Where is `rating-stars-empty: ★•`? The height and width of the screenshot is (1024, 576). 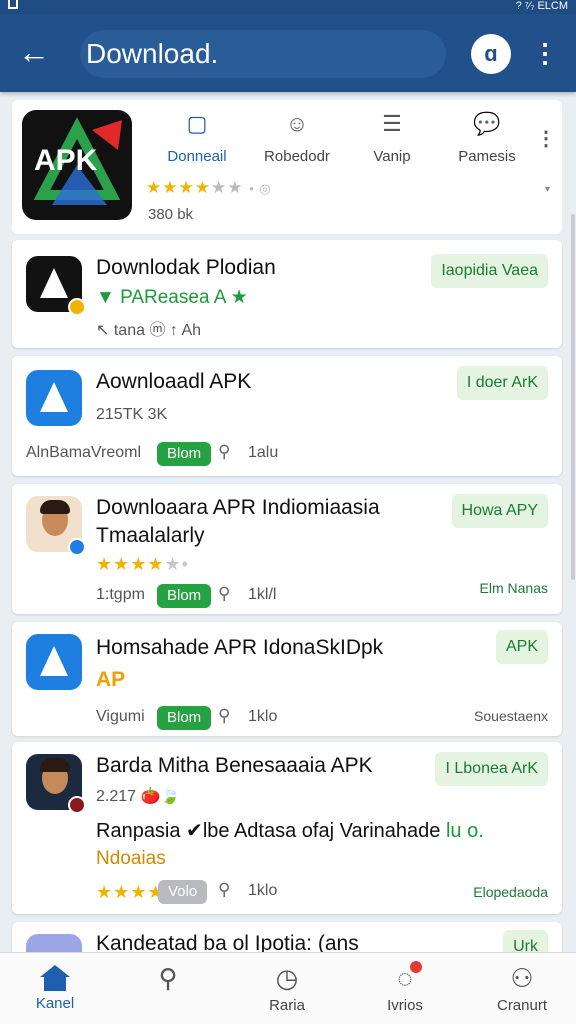
rating-stars-empty: ★• is located at coordinates (176, 564).